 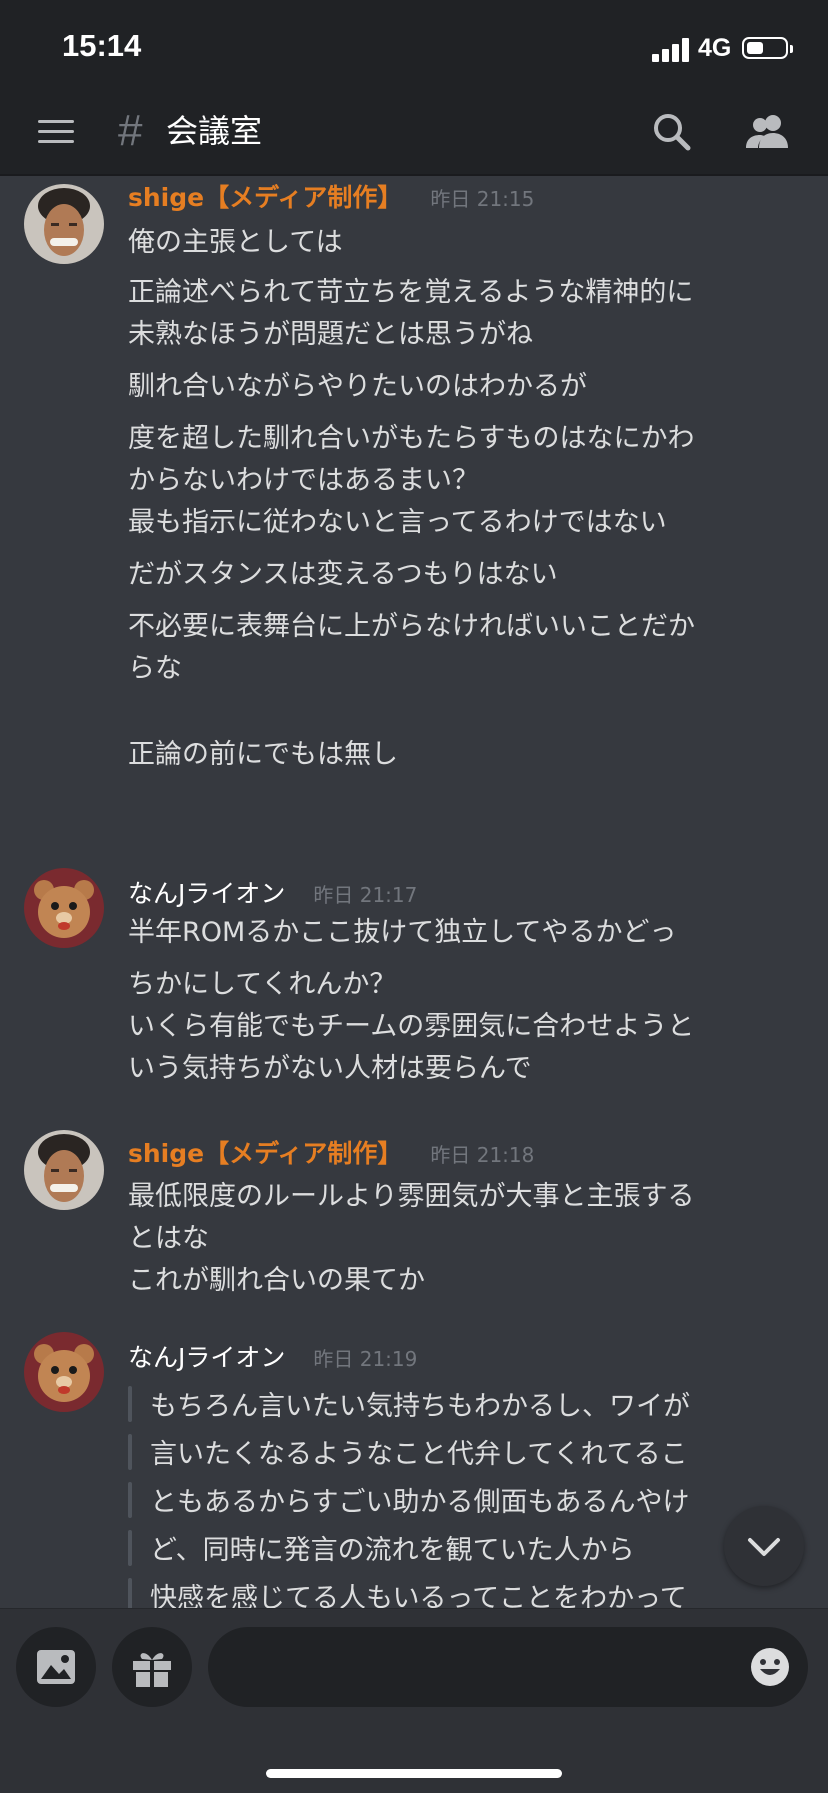 What do you see at coordinates (411, 438) in the screenshot?
I see `message-line: 度を超した馴れ合いがもたらすものはなにかわ` at bounding box center [411, 438].